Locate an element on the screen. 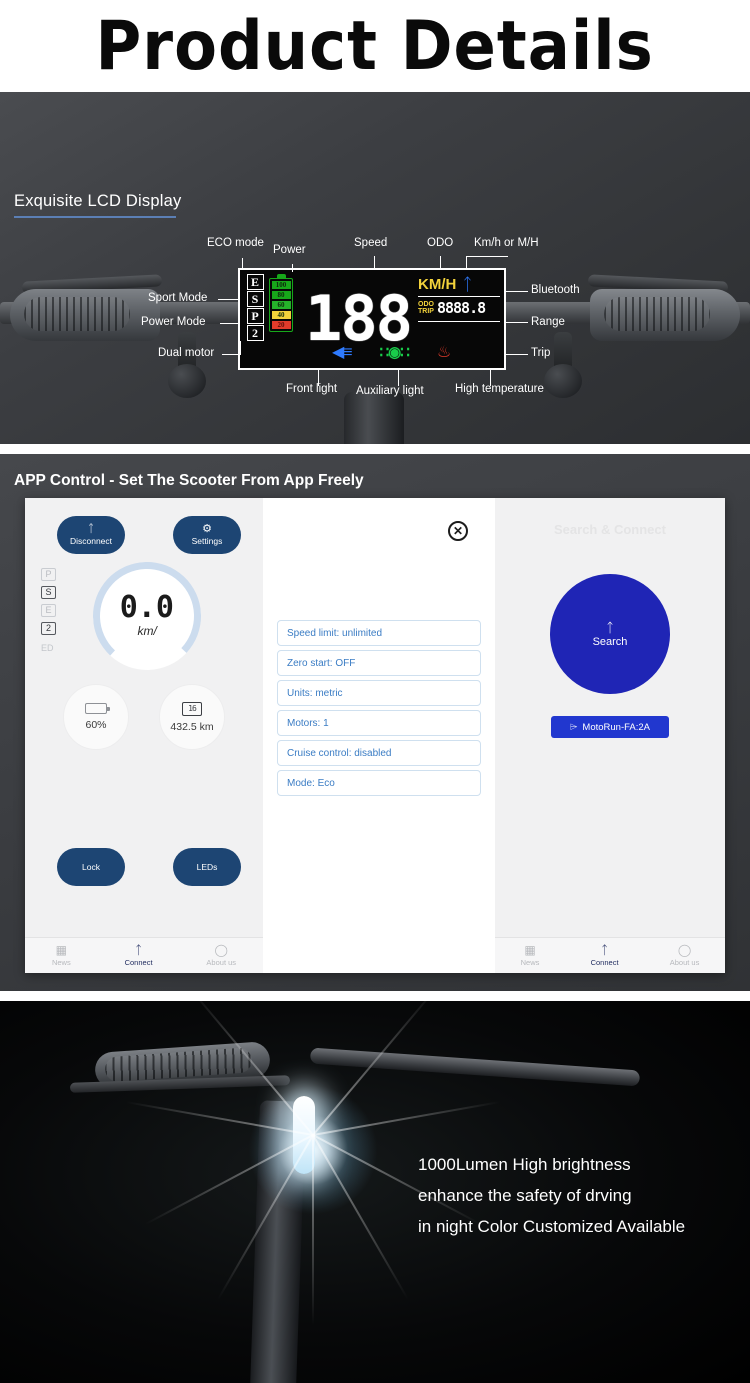  leds-label: LEDs is located at coordinates (207, 867).